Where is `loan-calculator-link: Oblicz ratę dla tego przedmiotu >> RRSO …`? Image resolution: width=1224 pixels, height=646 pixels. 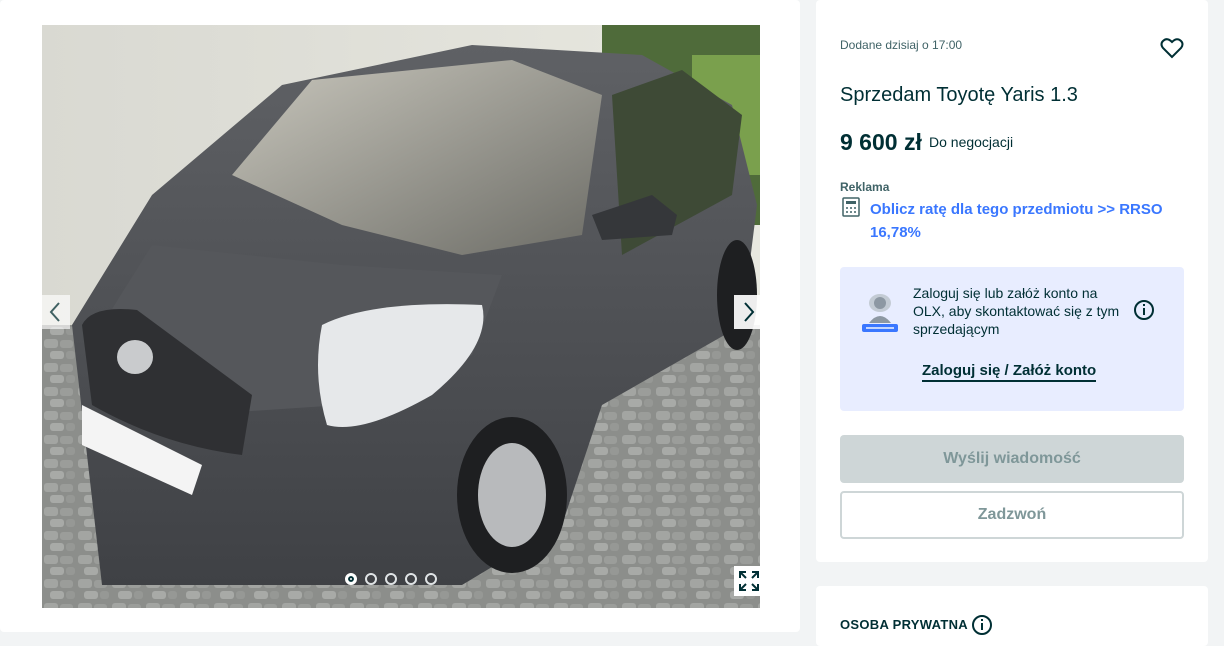
loan-calculator-link: Oblicz ratę dla tego przedmiotu >> RRSO … is located at coordinates (1025, 221).